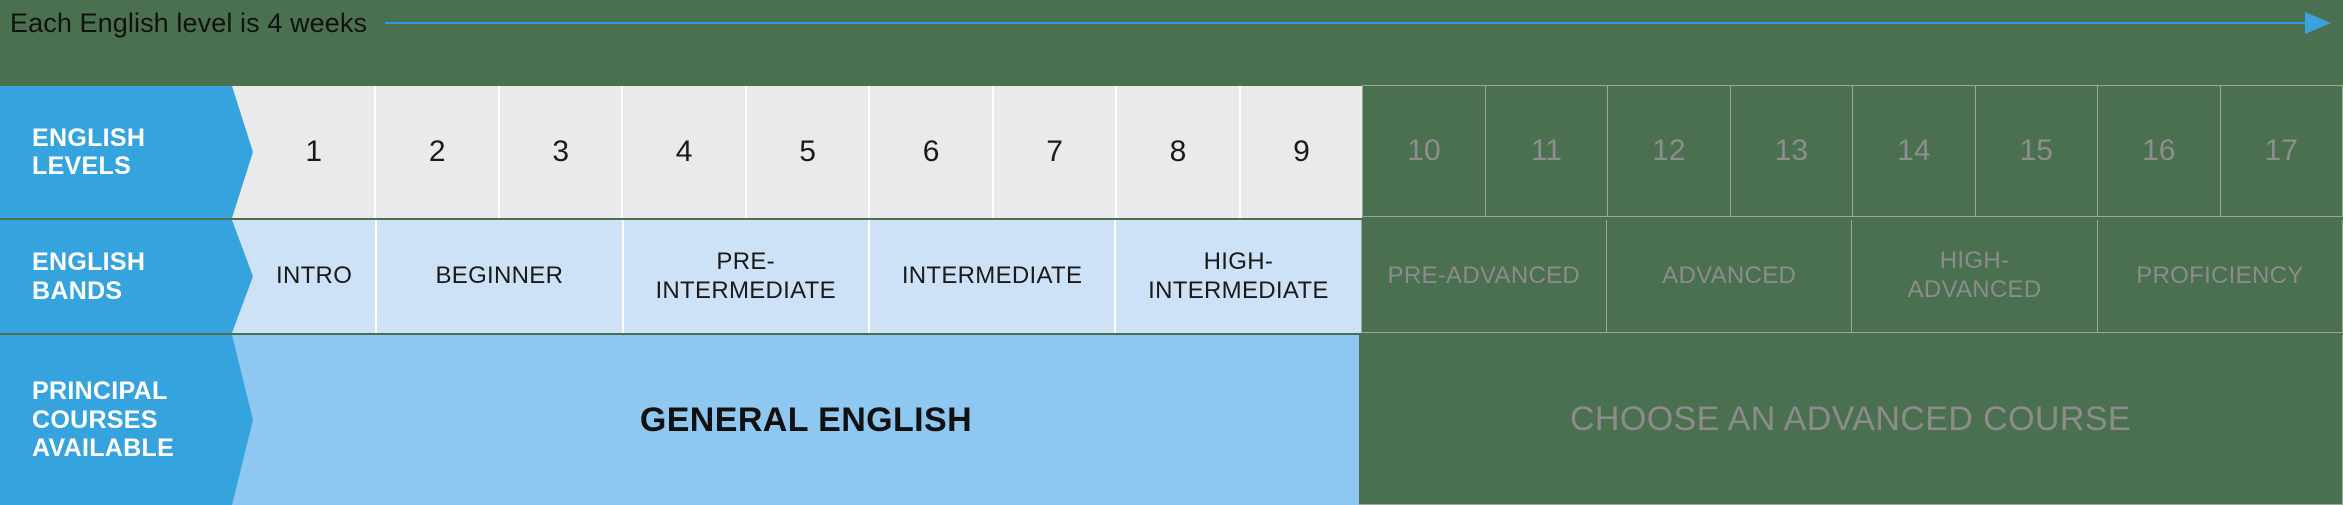 This screenshot has height=505, width=2343. I want to click on level-cell: 2, so click(438, 152).